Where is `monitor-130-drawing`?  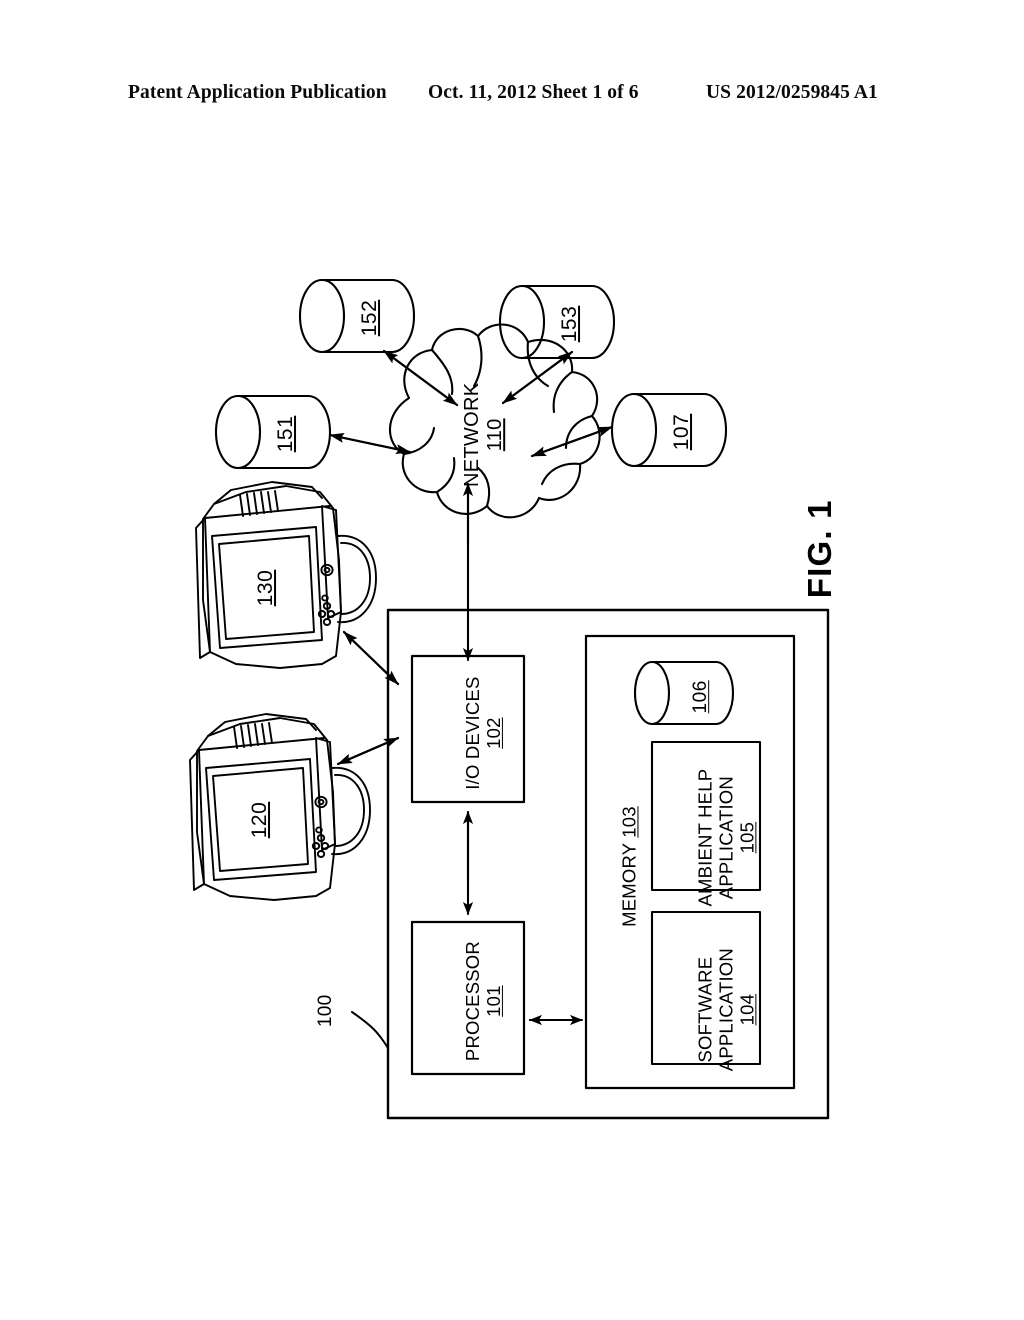 monitor-130-drawing is located at coordinates (286, 575).